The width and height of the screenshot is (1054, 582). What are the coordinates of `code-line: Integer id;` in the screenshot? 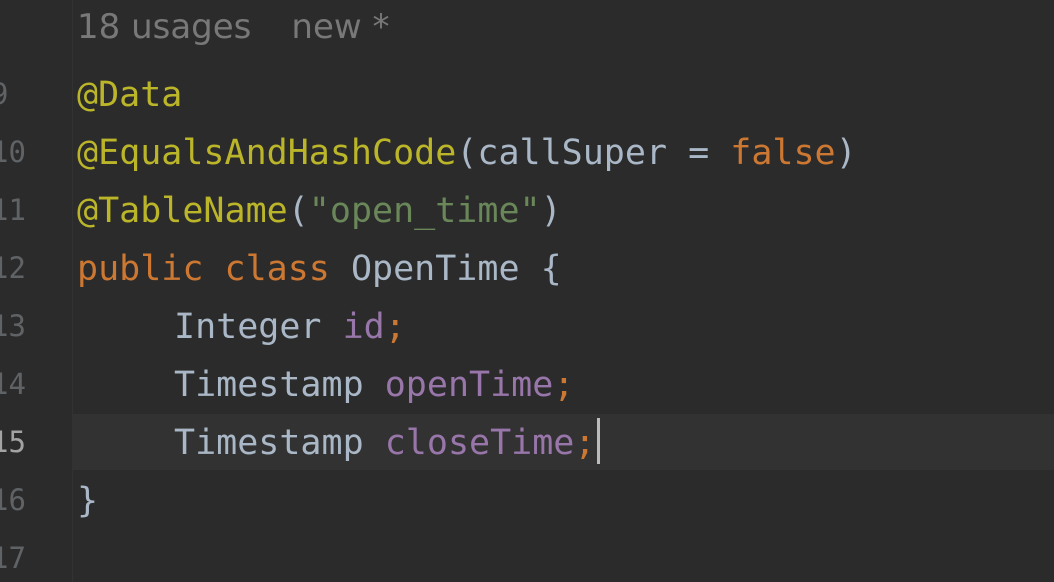 It's located at (241, 327).